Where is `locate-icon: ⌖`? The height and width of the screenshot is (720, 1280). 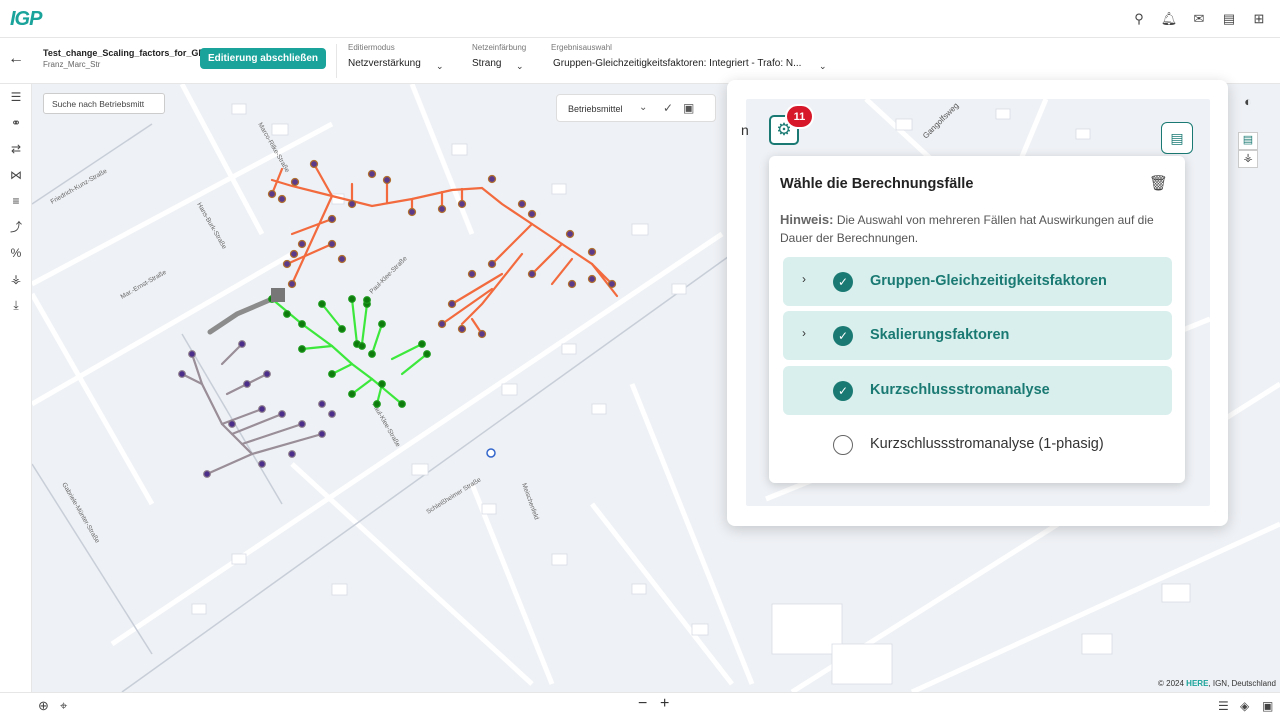
locate-icon: ⌖ is located at coordinates (63, 706).